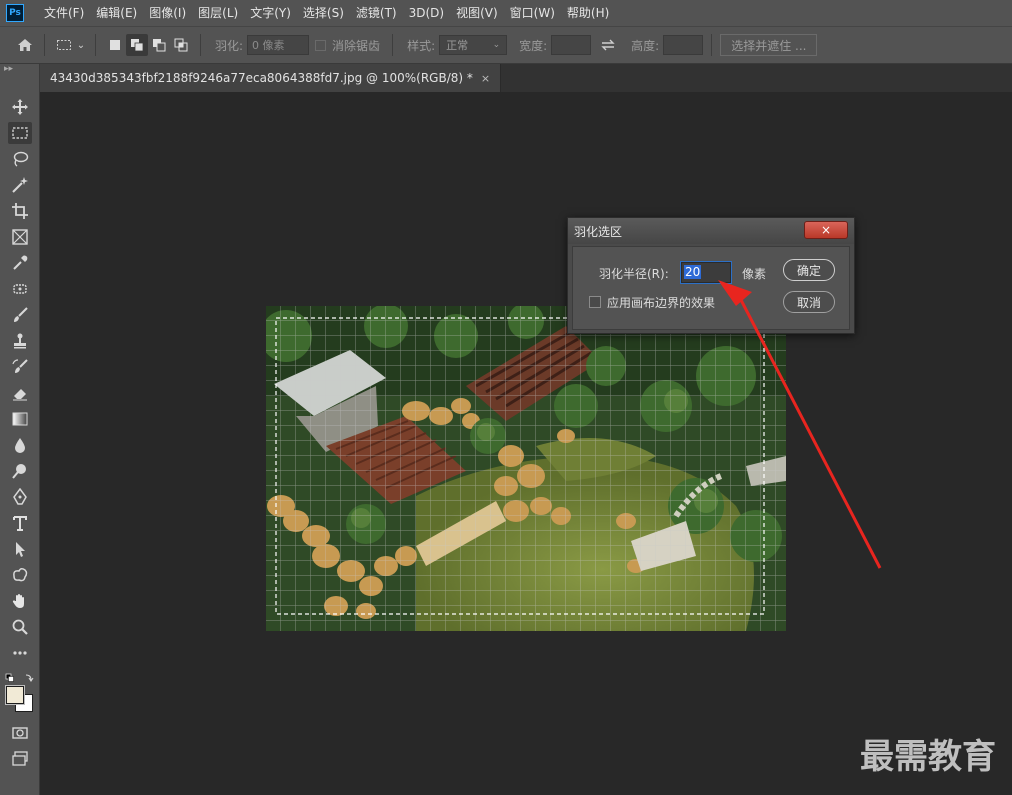  I want to click on panel-collapse-grip-icon: ▸▸, so click(19, 69).